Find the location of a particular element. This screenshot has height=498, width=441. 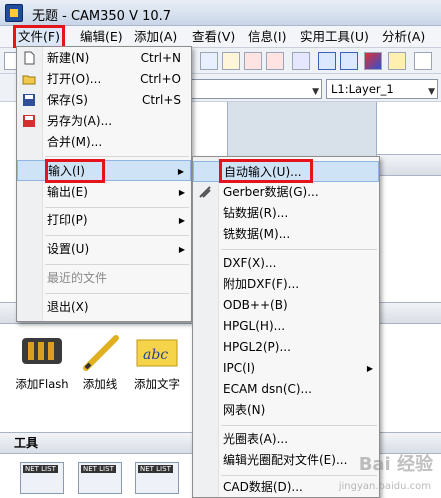

tool-add-flash: 添加Flash is located at coordinates (42, 363).